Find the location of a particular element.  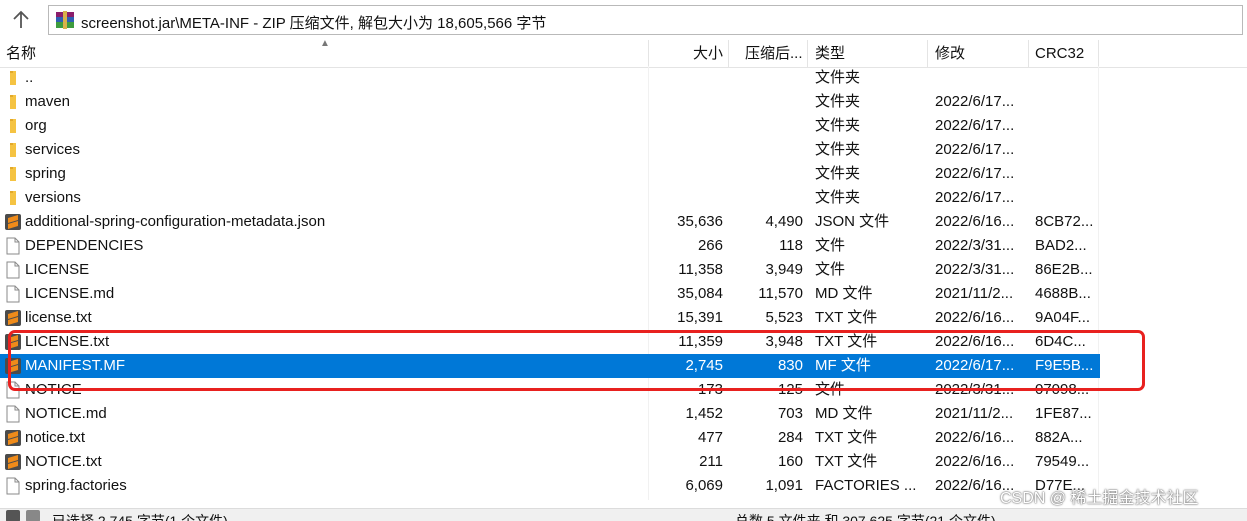

file-name: NOTICE.txt is located at coordinates (63, 461).